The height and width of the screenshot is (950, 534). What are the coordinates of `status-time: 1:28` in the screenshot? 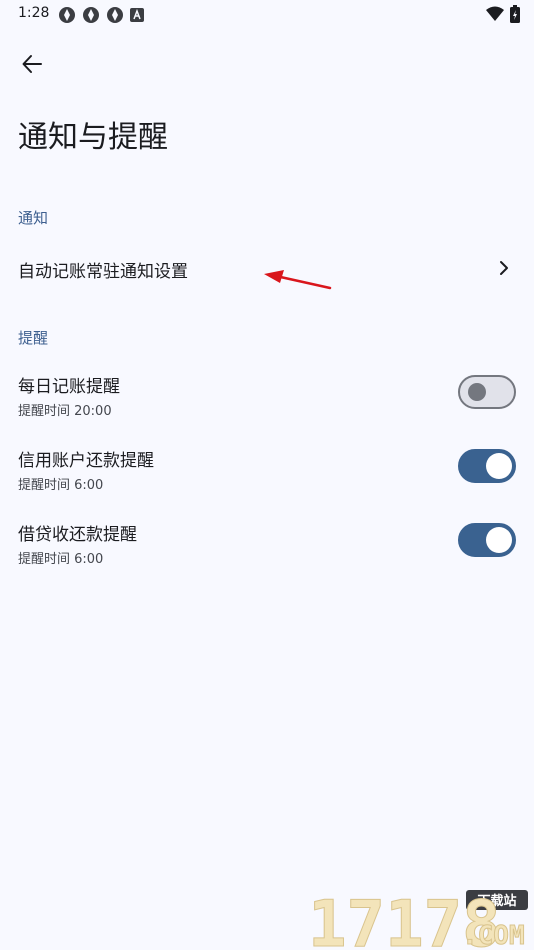 It's located at (34, 13).